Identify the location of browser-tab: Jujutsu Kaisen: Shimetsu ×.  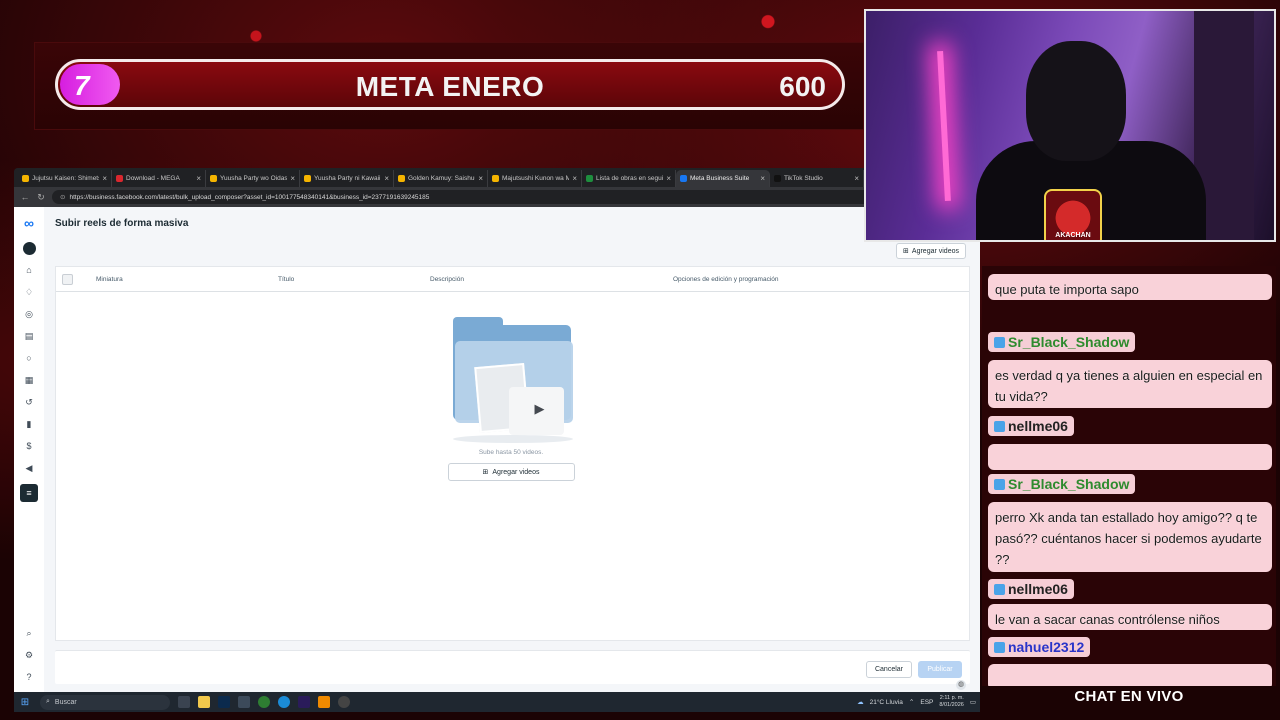
(65, 178).